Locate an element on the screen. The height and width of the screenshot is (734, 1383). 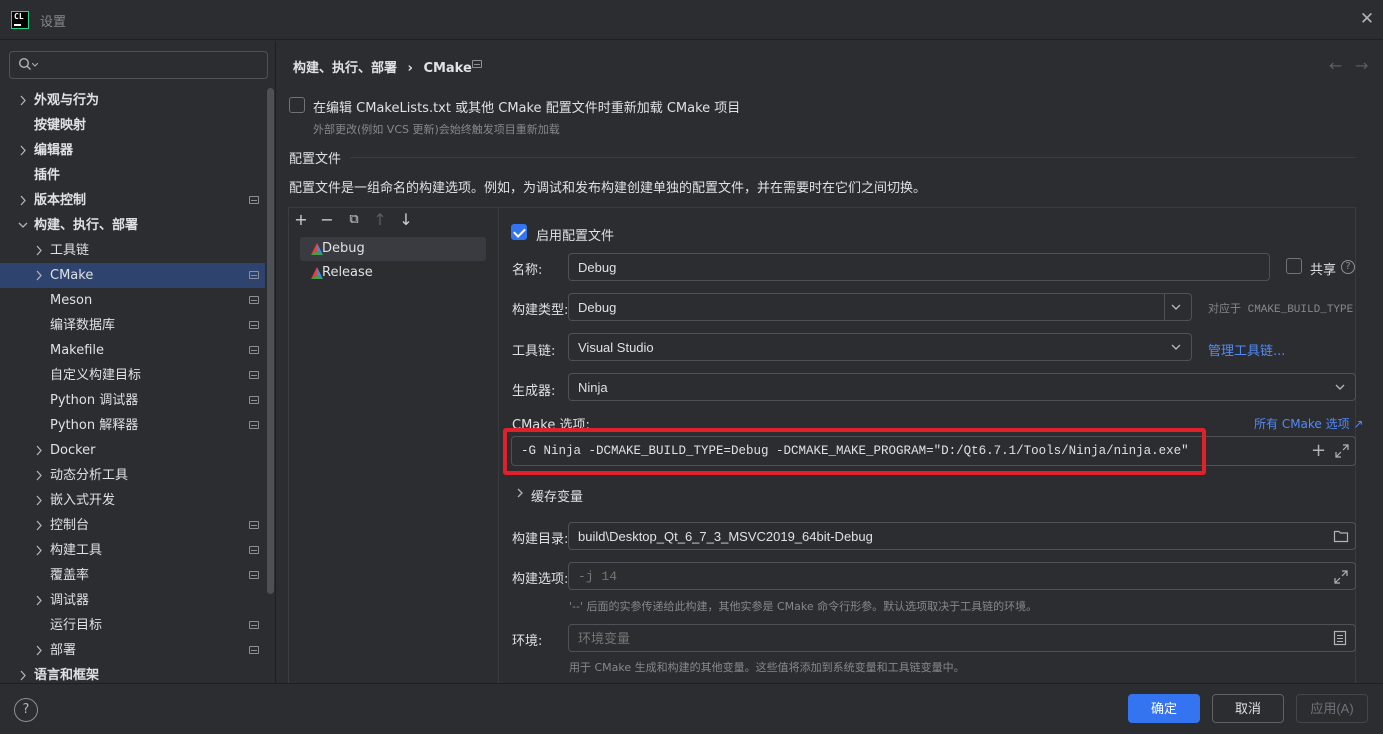
back-arrow-icon: ← is located at coordinates (1335, 65).